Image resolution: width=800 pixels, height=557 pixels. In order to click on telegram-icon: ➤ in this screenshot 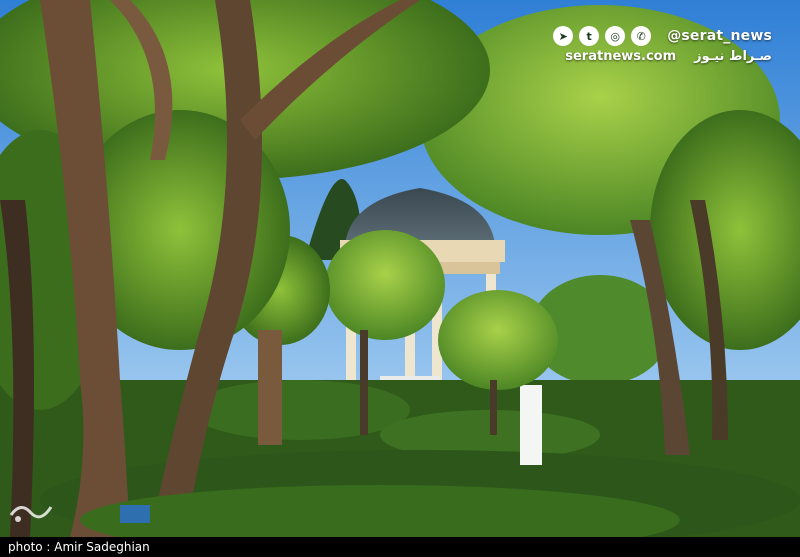, I will do `click(563, 36)`.